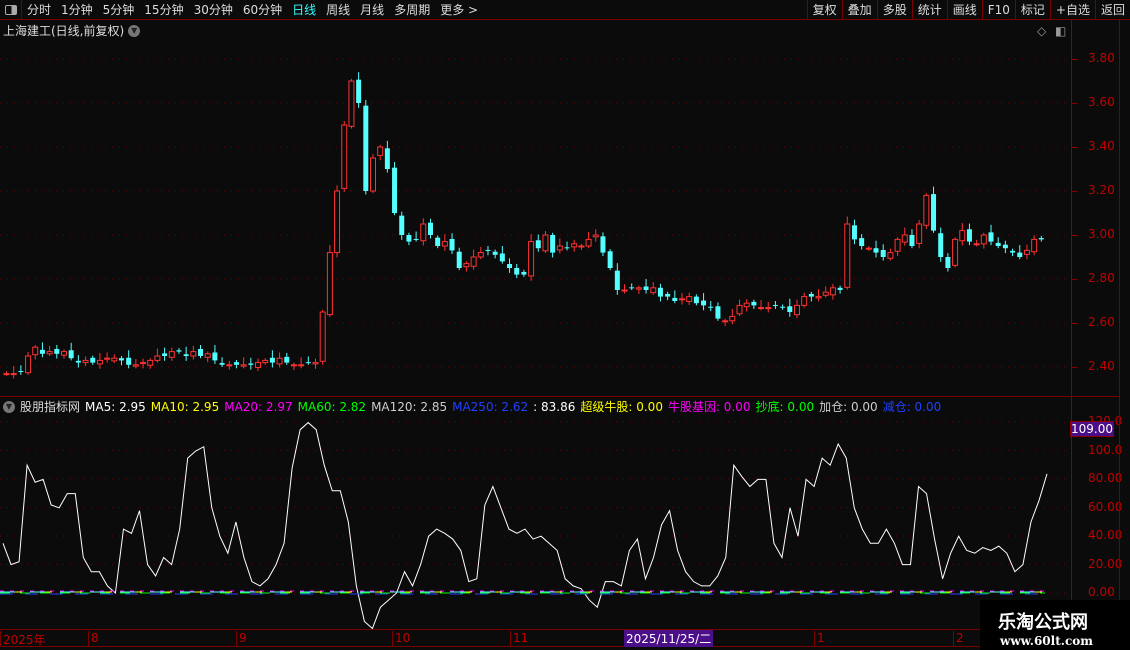  I want to click on indicator-tick-label: 60.00, so click(1105, 506).